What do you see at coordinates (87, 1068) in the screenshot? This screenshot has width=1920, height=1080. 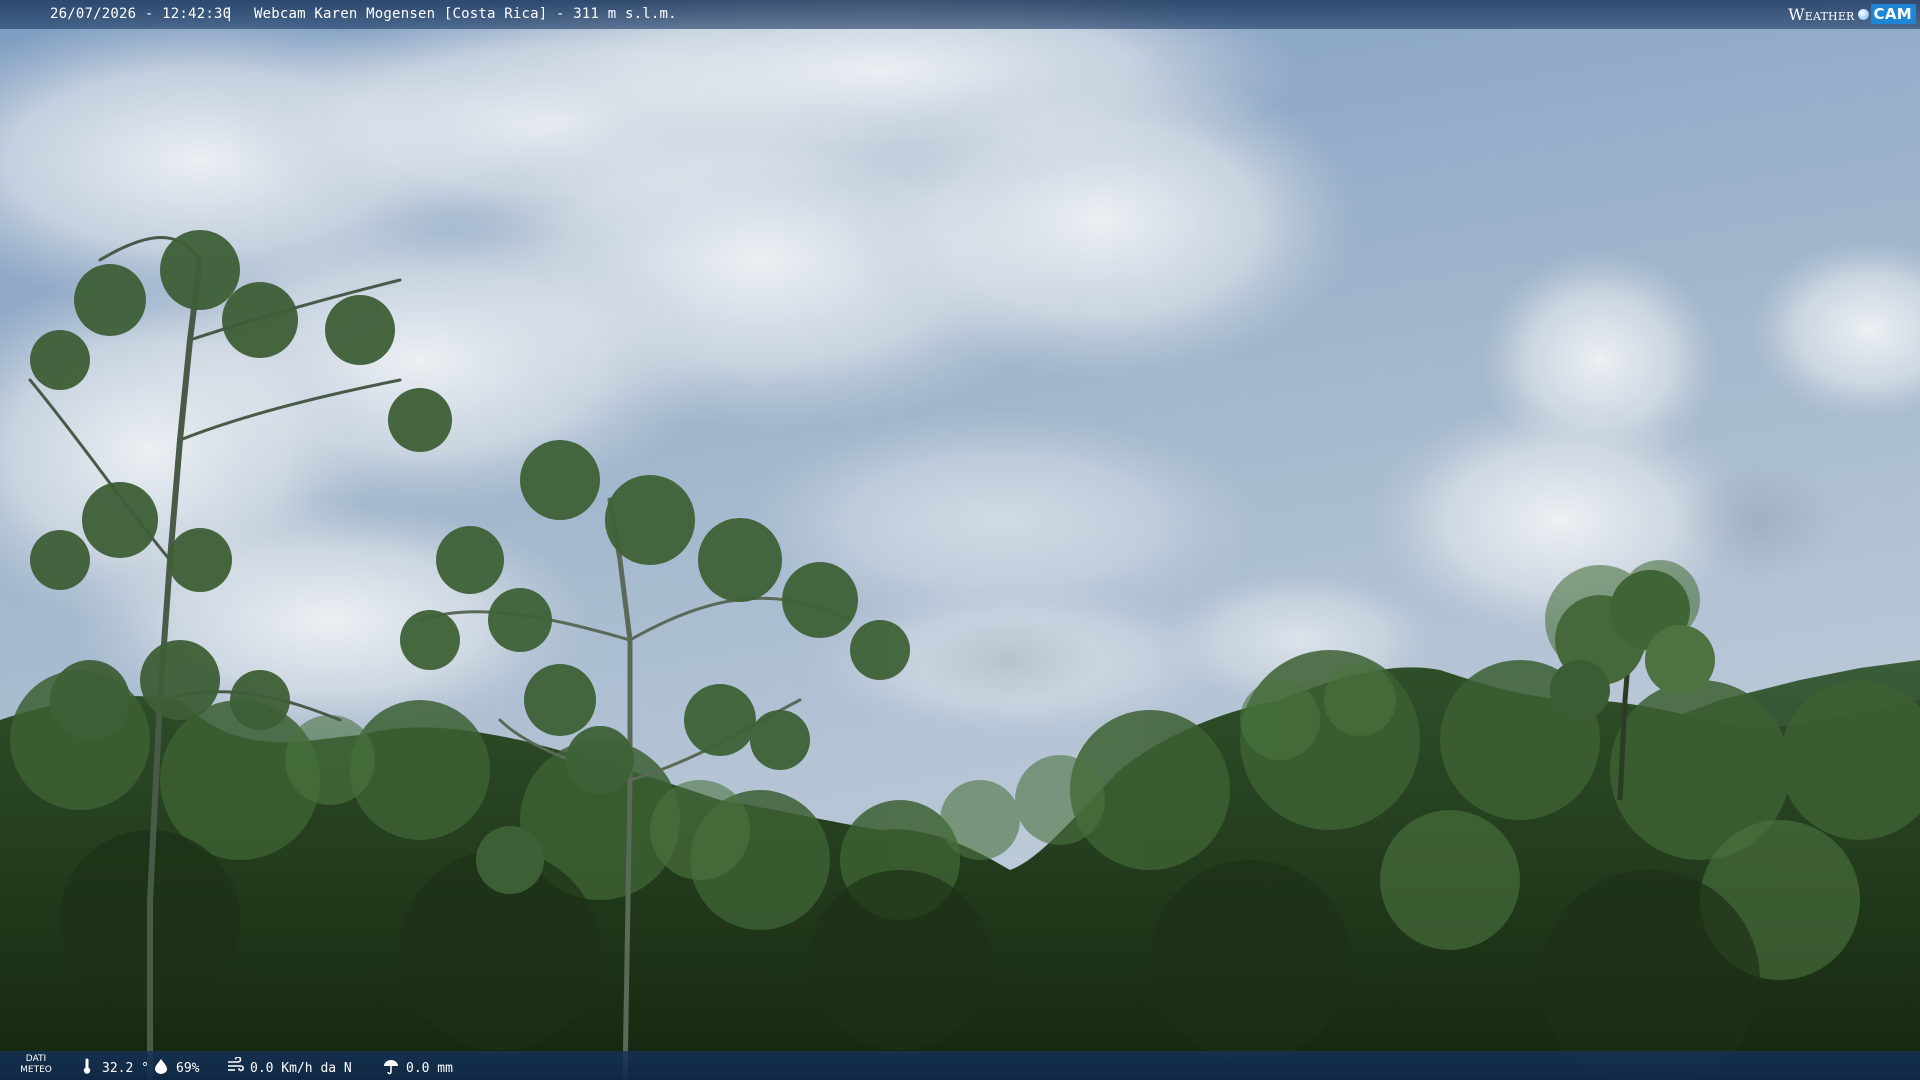 I see `thermometer-icon` at bounding box center [87, 1068].